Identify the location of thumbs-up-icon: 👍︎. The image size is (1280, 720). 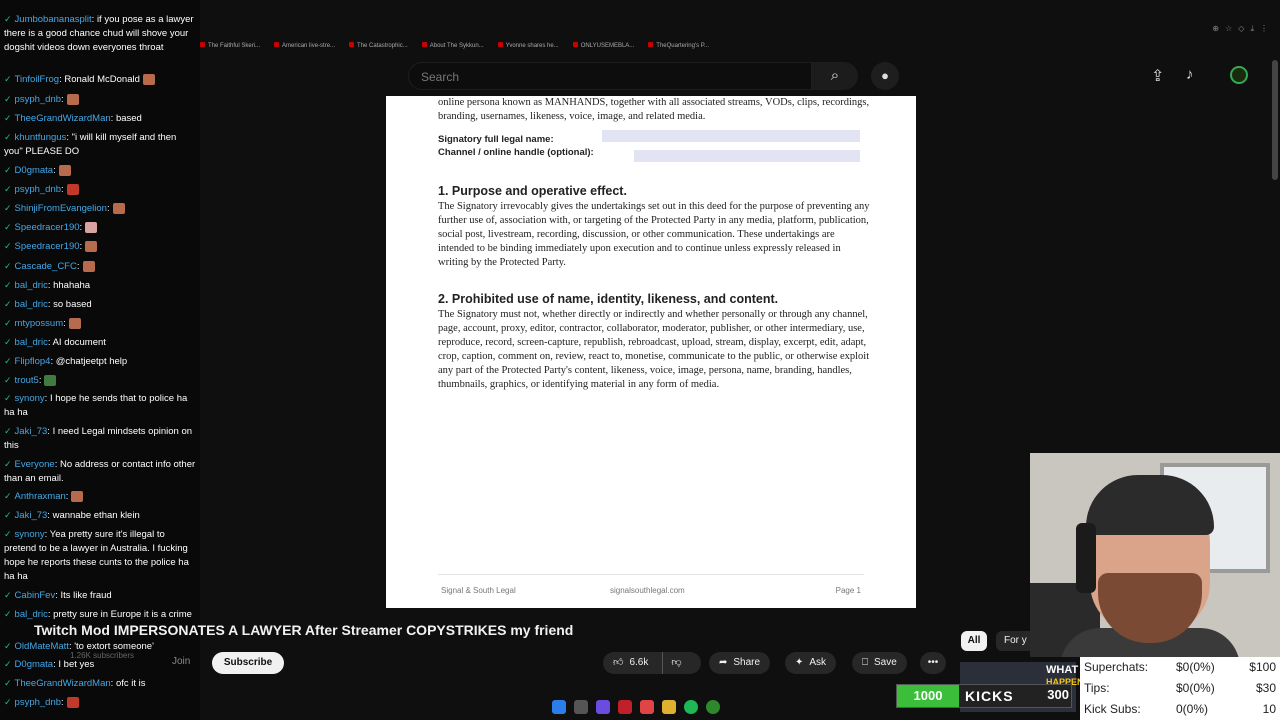
(618, 663).